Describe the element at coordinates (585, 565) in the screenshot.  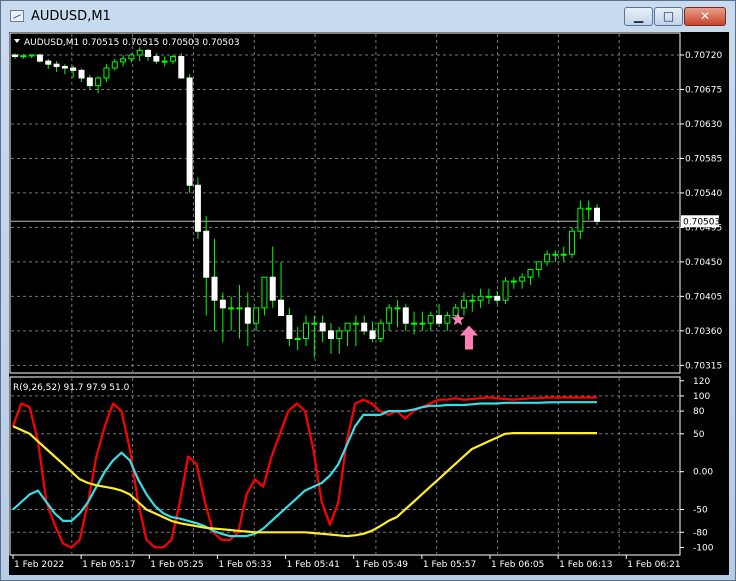
I see `time-tick-label: 1 Feb 06:13` at that location.